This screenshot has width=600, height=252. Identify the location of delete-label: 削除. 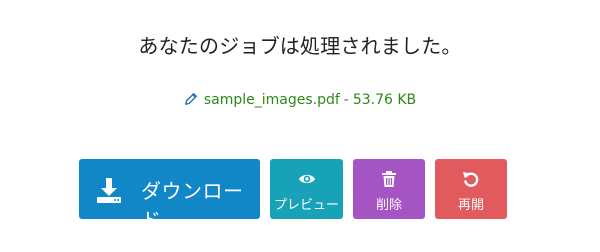
(388, 205).